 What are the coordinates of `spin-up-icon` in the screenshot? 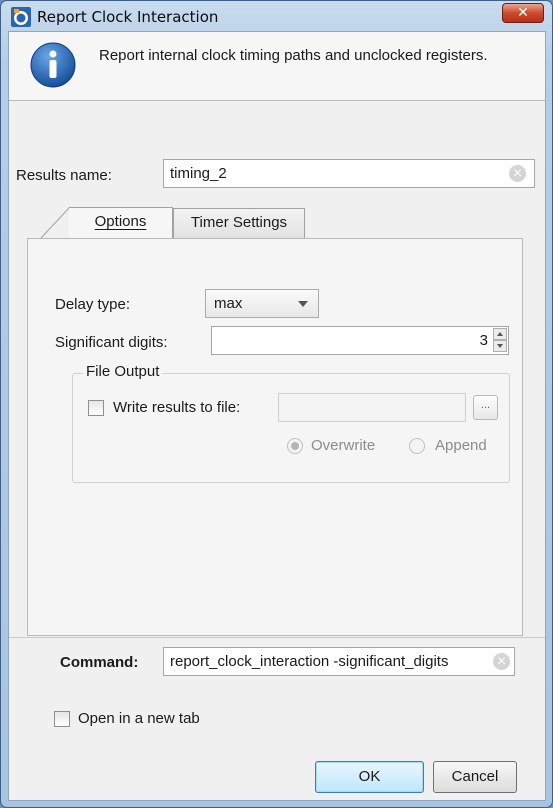 It's located at (500, 334).